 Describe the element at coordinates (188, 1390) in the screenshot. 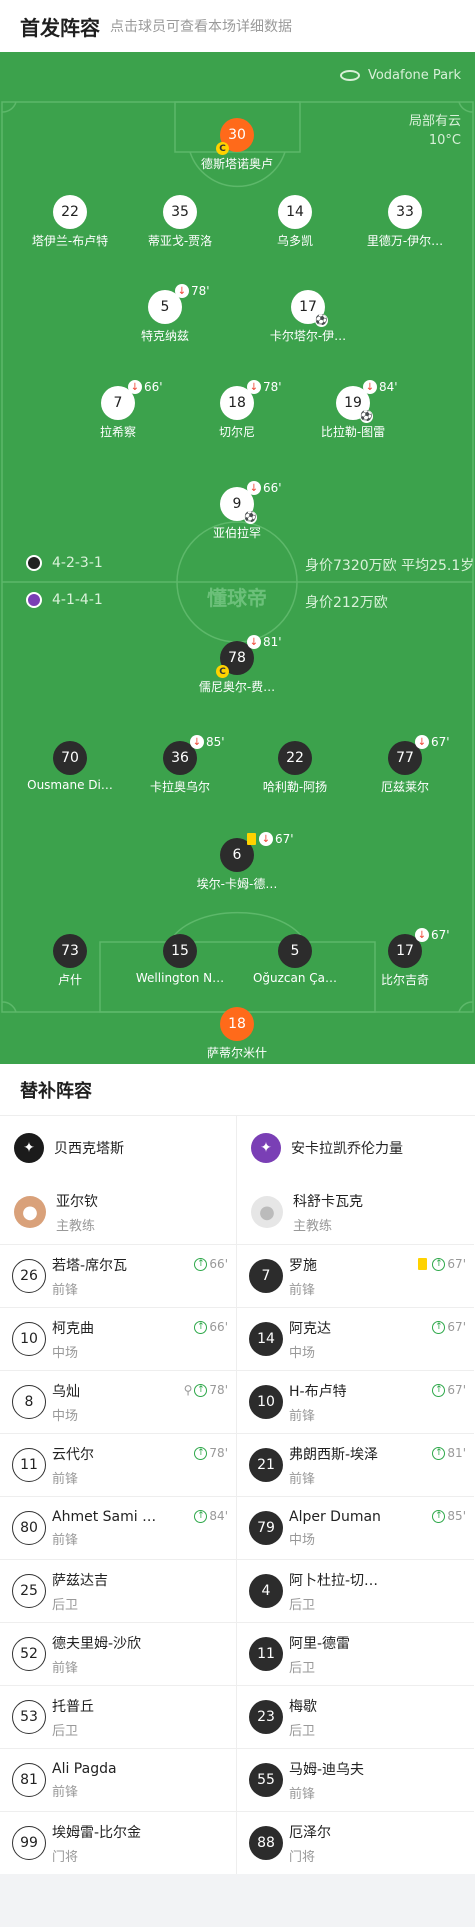

I see `assist-icon: ⚲` at that location.